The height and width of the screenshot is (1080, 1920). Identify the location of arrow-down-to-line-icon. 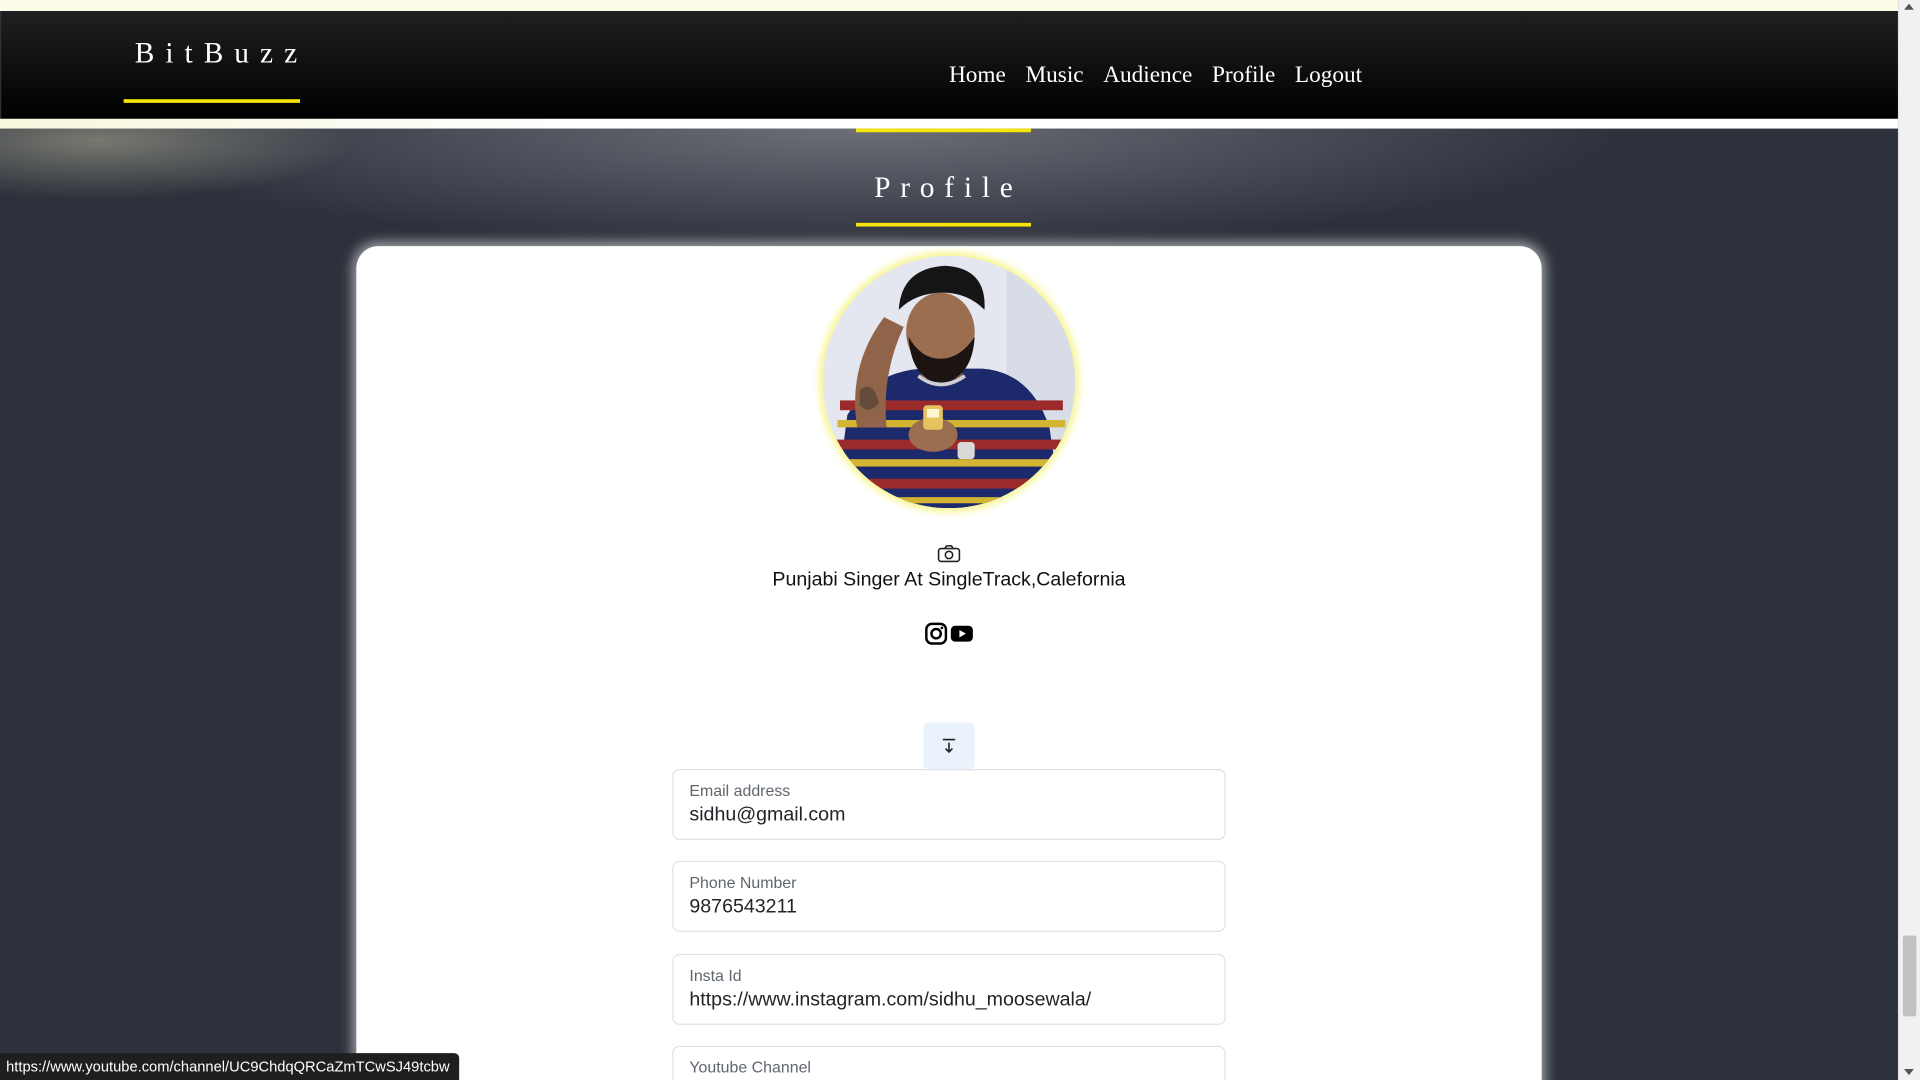
(949, 746).